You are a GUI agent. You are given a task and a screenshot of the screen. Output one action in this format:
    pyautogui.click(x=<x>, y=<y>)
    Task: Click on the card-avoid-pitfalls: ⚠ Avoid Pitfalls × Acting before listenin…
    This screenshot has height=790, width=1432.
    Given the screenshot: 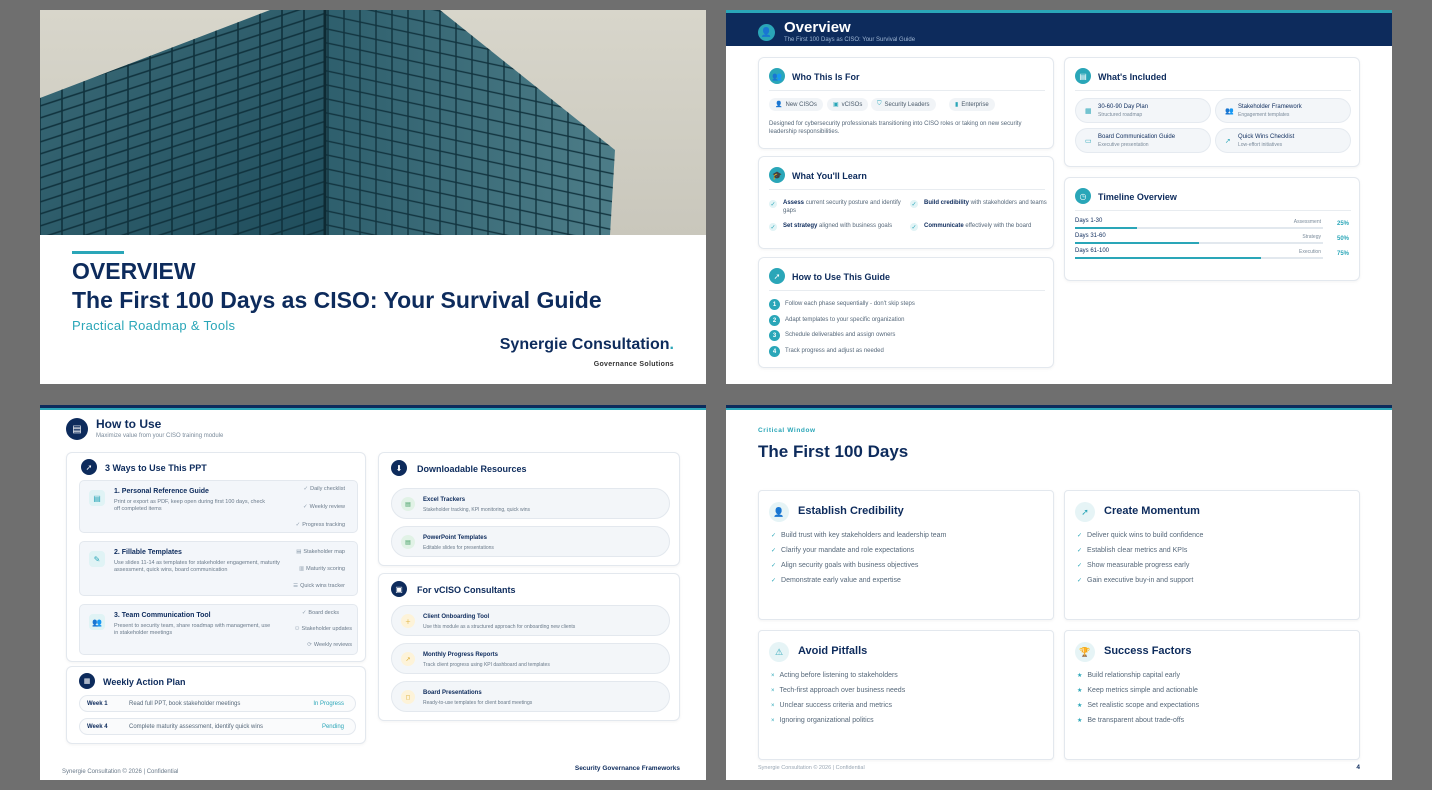 What is the action you would take?
    pyautogui.click(x=906, y=695)
    